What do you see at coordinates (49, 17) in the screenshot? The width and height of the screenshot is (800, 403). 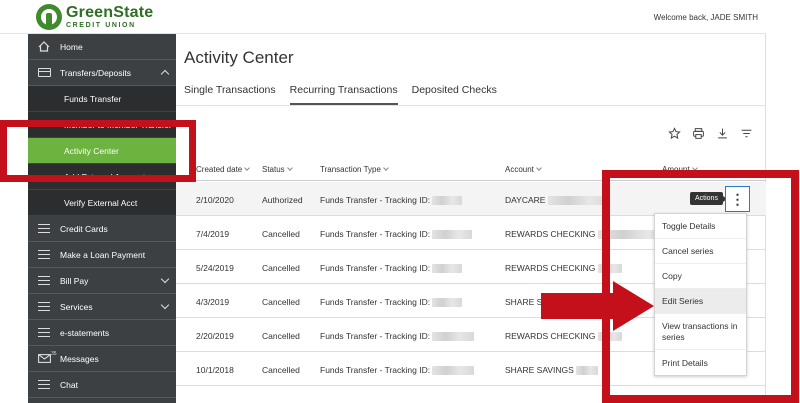 I see `tree-icon` at bounding box center [49, 17].